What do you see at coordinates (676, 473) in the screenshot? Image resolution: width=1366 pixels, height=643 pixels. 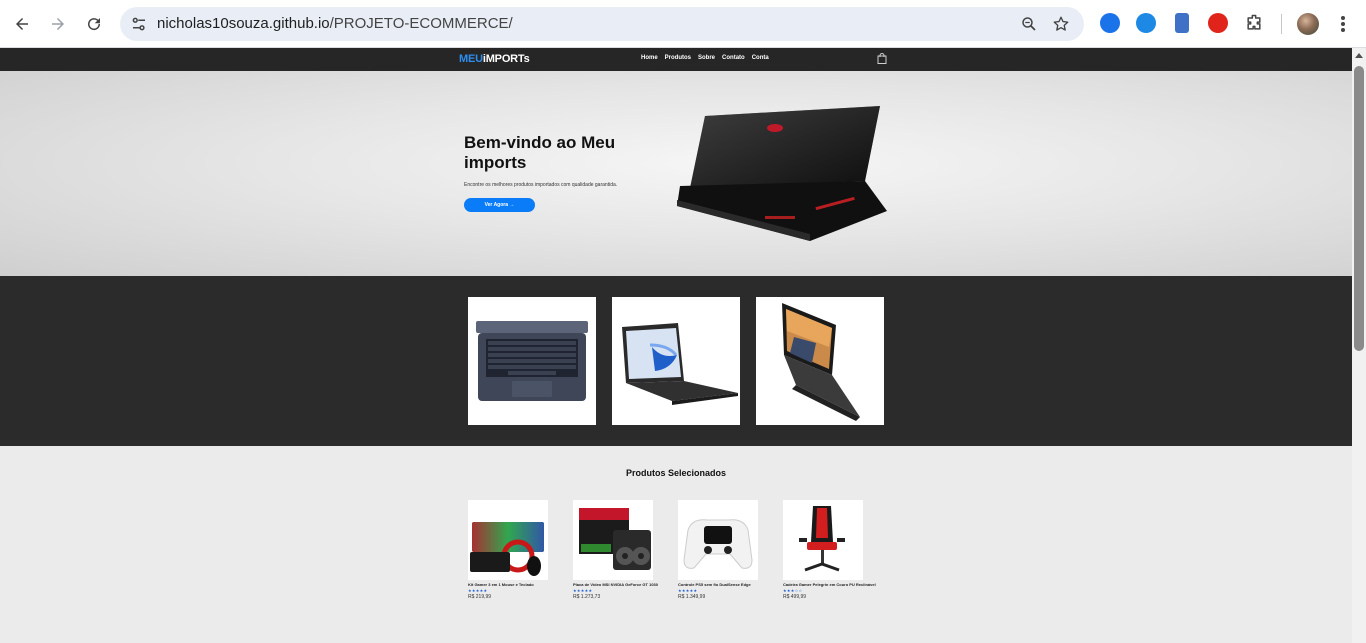 I see `products-heading: Produtos Selecionados` at bounding box center [676, 473].